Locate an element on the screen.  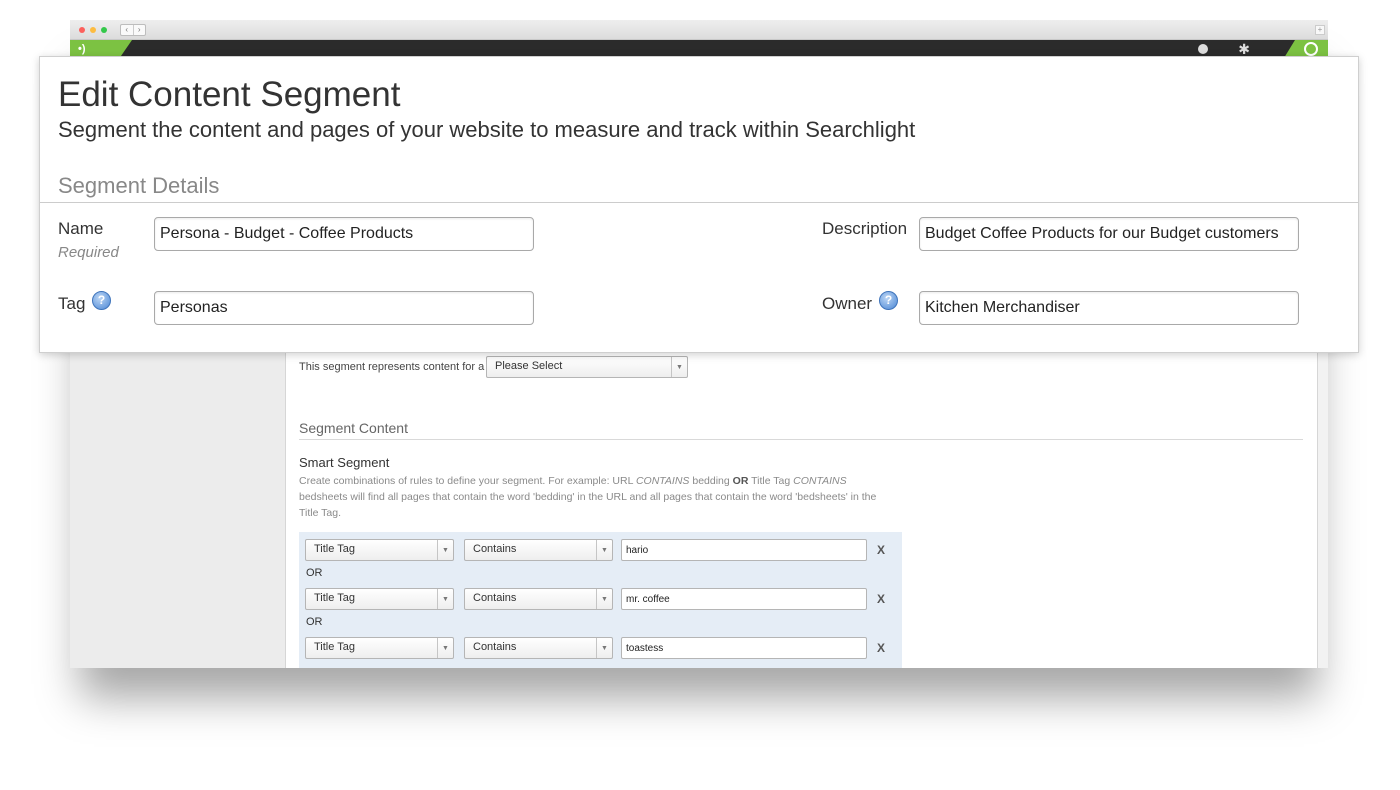
description-label: Description is located at coordinates (865, 228).